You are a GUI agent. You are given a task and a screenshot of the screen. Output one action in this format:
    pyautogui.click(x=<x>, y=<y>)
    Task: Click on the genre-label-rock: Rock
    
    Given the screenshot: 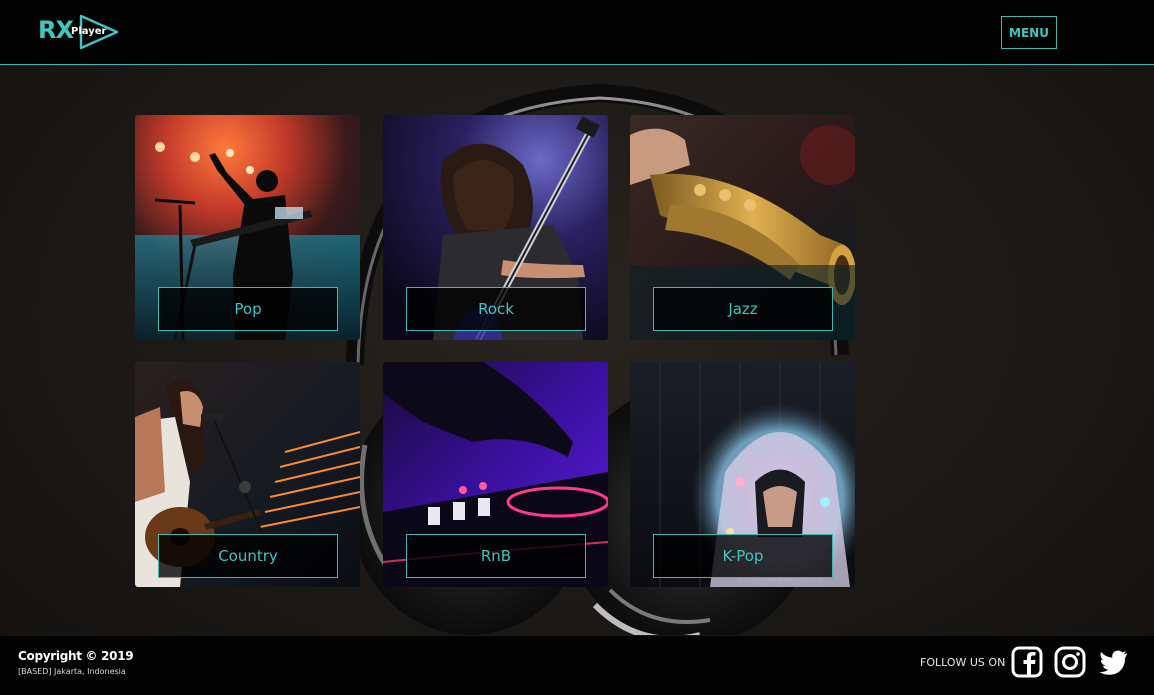 What is the action you would take?
    pyautogui.click(x=496, y=309)
    